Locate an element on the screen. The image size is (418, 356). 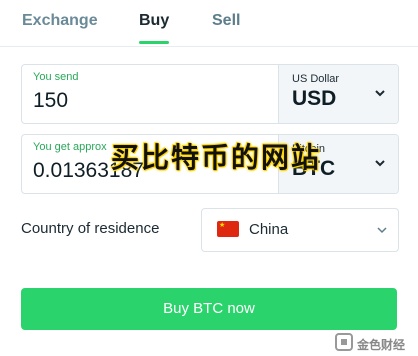
send-amount-value: 150 is located at coordinates (50, 101).